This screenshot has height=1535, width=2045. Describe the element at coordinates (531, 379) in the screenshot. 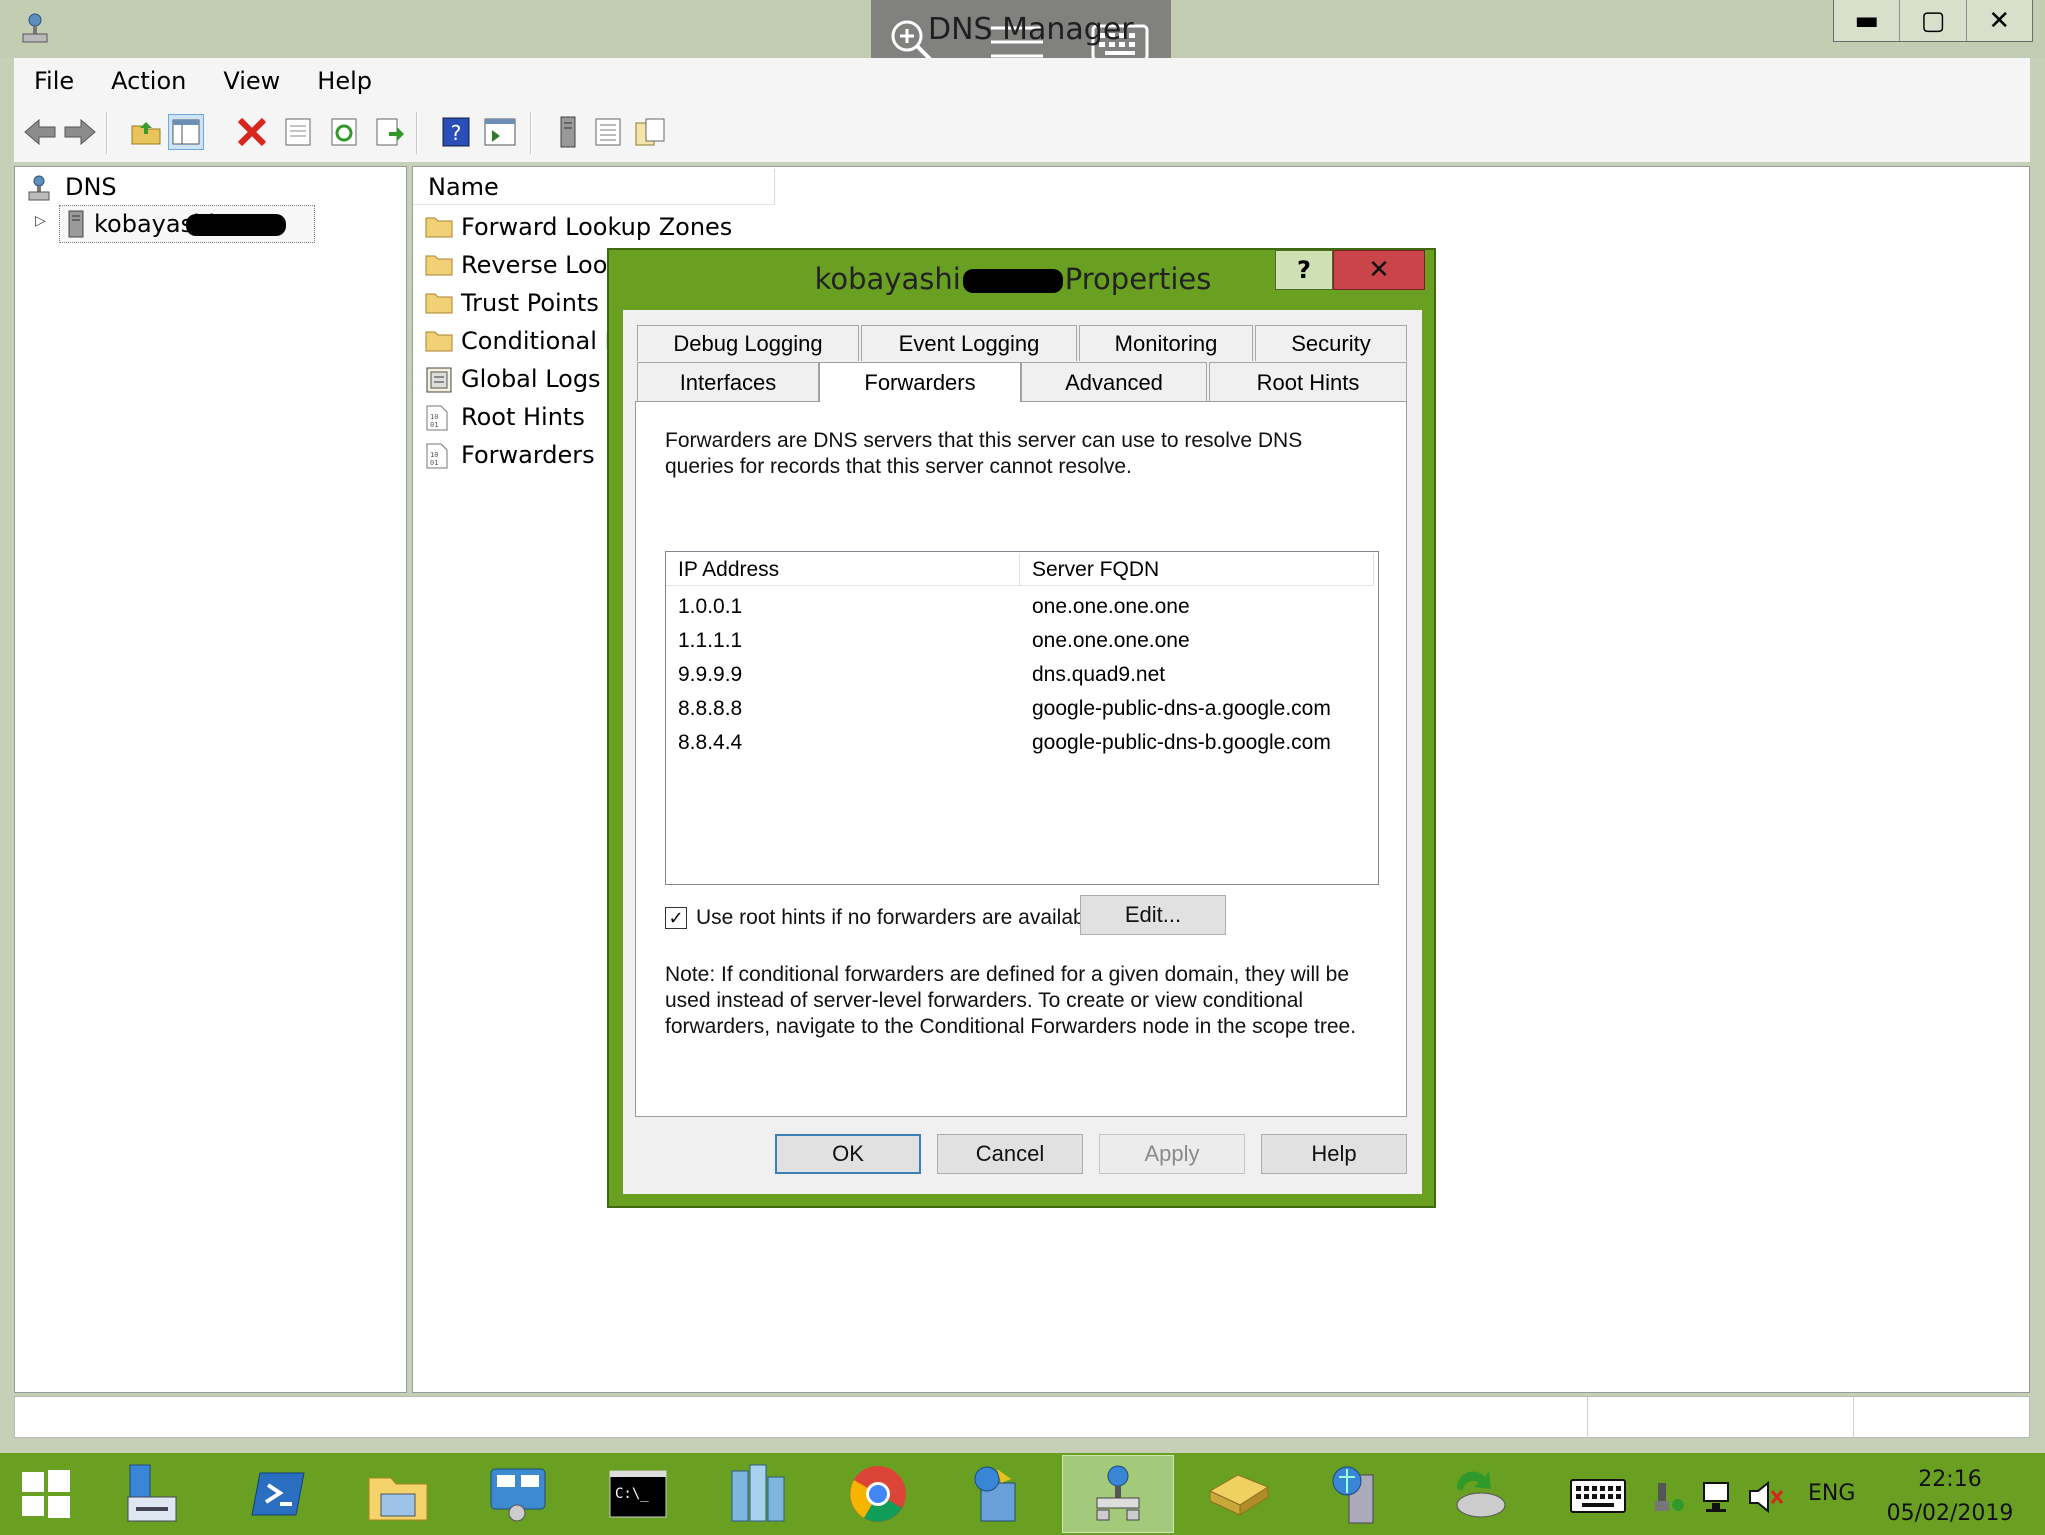

I see `list-item-label: Global Logs` at that location.